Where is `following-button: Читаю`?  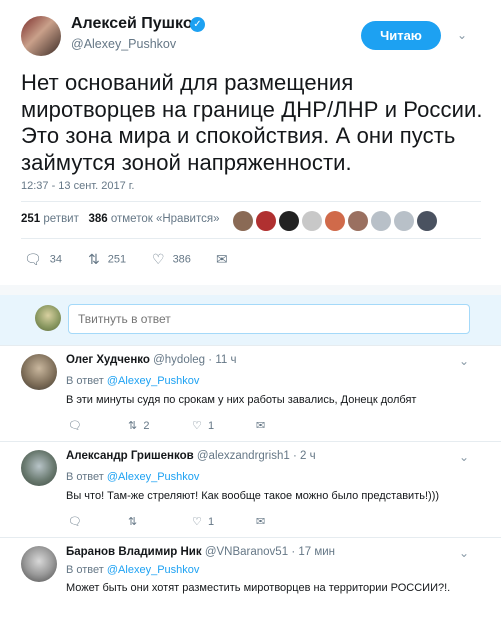 following-button: Читаю is located at coordinates (401, 35).